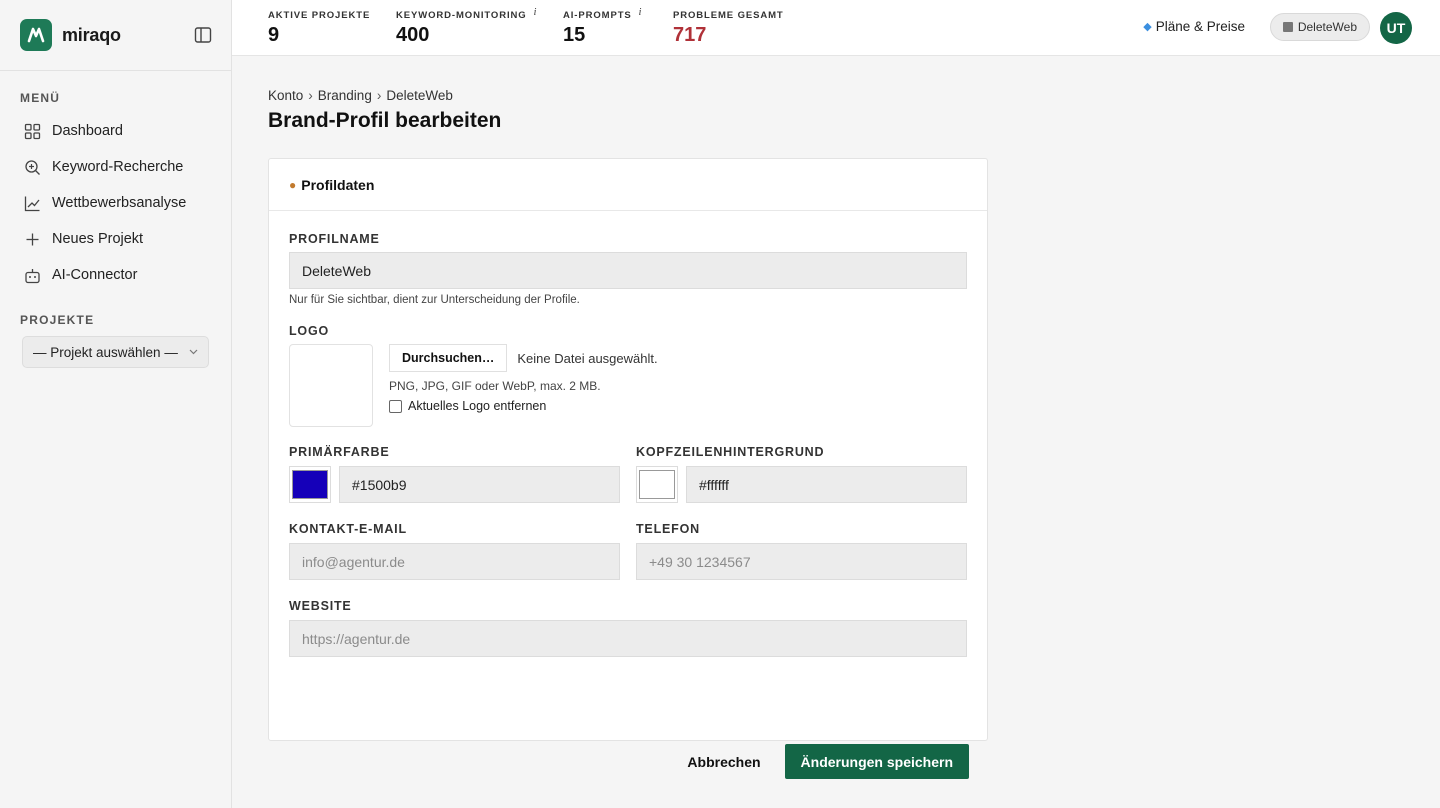 The width and height of the screenshot is (1440, 808). What do you see at coordinates (274, 35) in the screenshot?
I see `stat-value: 9` at bounding box center [274, 35].